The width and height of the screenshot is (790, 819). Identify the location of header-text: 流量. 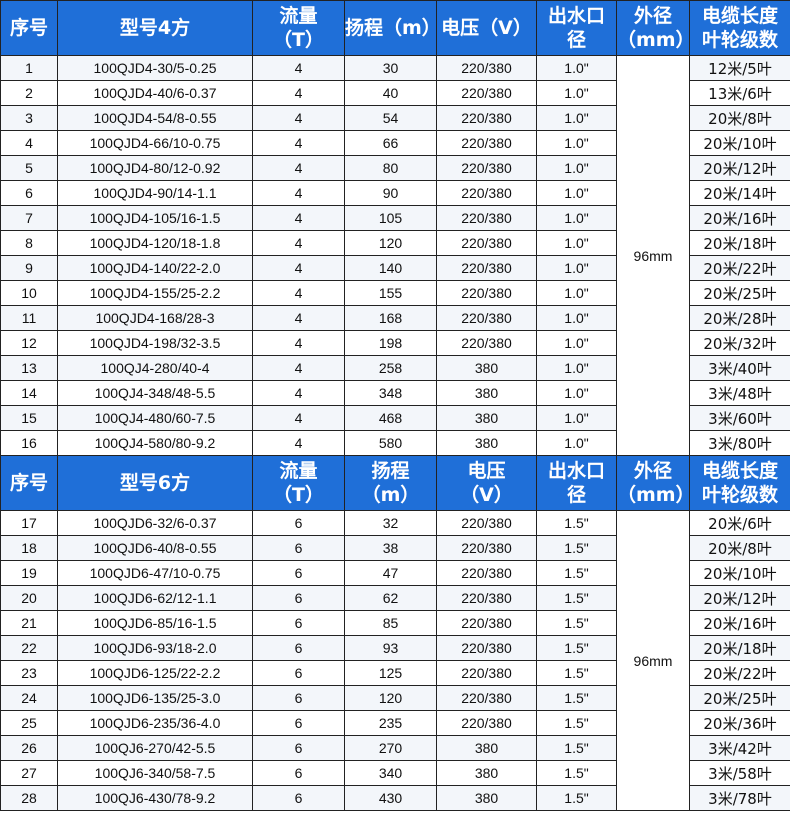
(298, 16).